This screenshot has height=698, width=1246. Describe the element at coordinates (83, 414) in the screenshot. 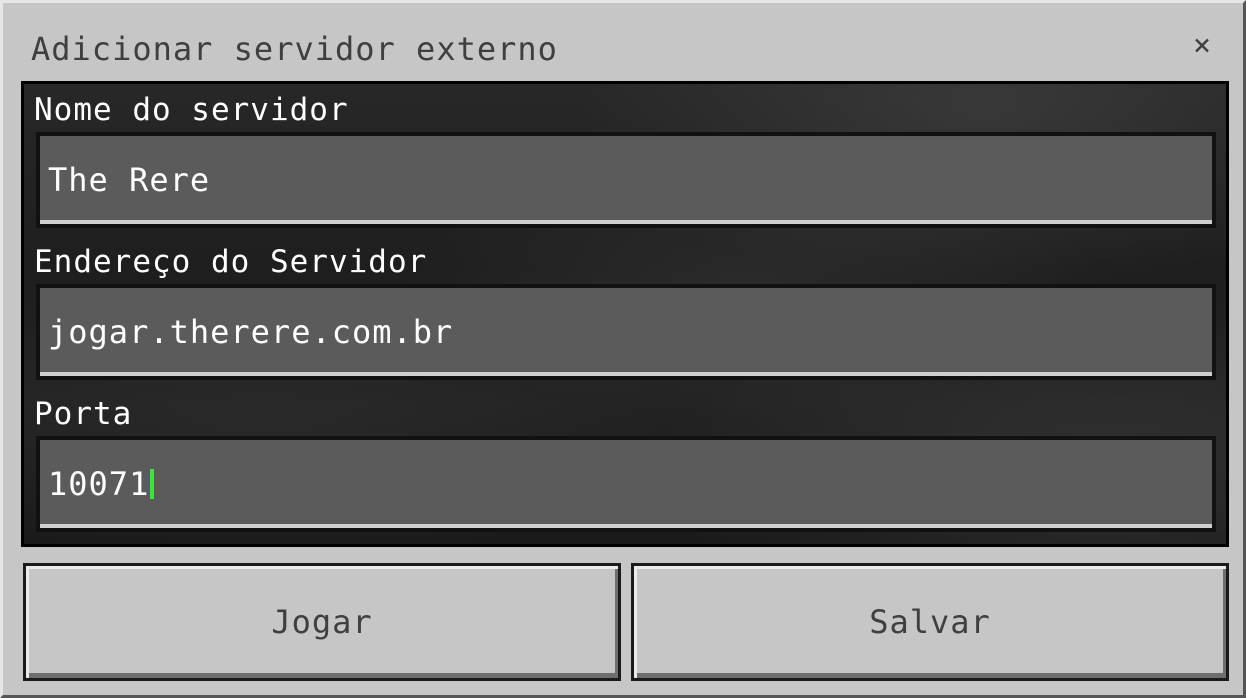

I see `port-label: Porta` at that location.